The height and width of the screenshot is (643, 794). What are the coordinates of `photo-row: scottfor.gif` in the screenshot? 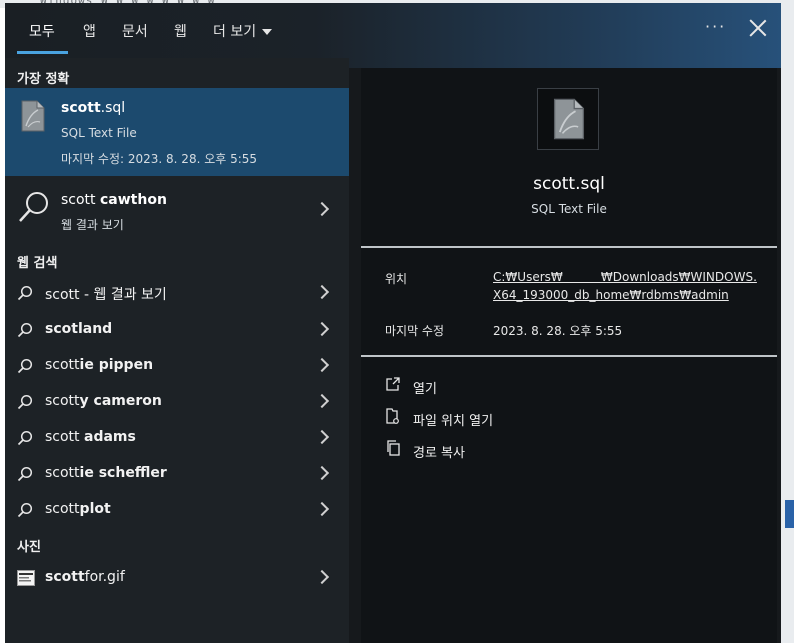 It's located at (177, 578).